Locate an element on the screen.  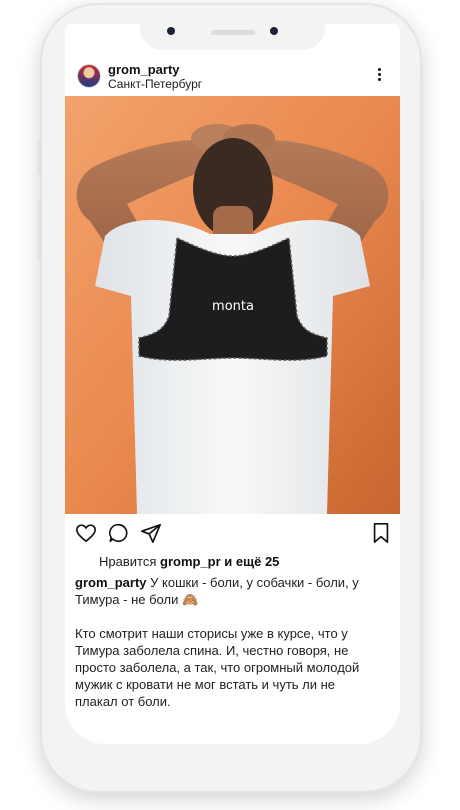
likes-user-link: gromp_pr is located at coordinates (190, 561).